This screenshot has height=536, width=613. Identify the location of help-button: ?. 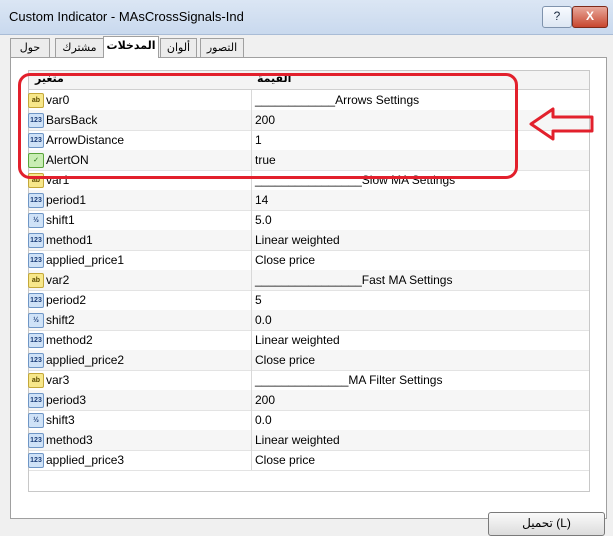
(557, 17).